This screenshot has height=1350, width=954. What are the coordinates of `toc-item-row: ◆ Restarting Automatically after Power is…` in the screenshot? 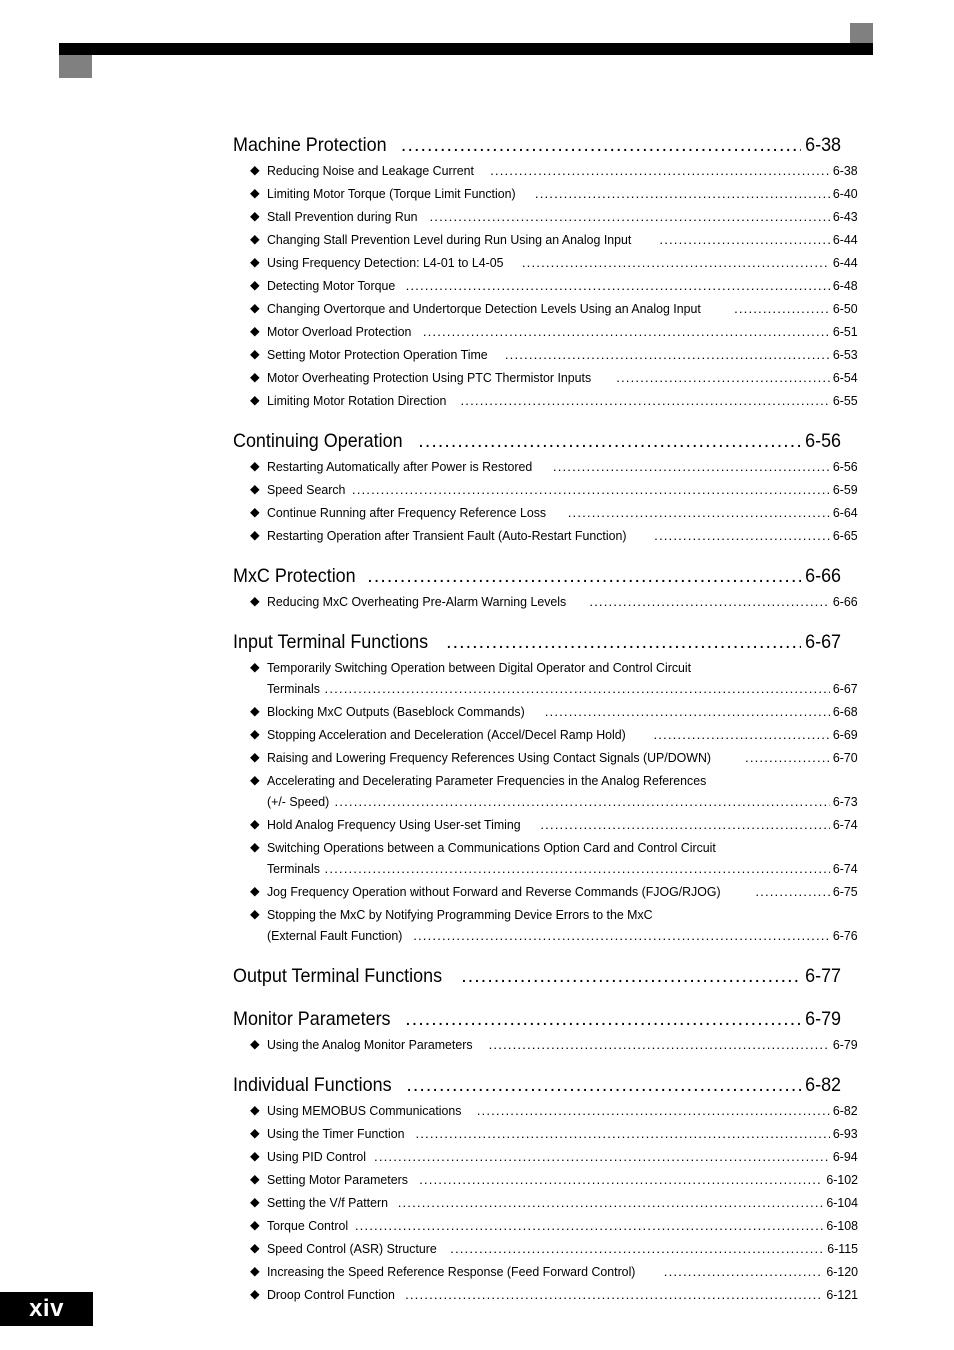 It's located at (545, 466).